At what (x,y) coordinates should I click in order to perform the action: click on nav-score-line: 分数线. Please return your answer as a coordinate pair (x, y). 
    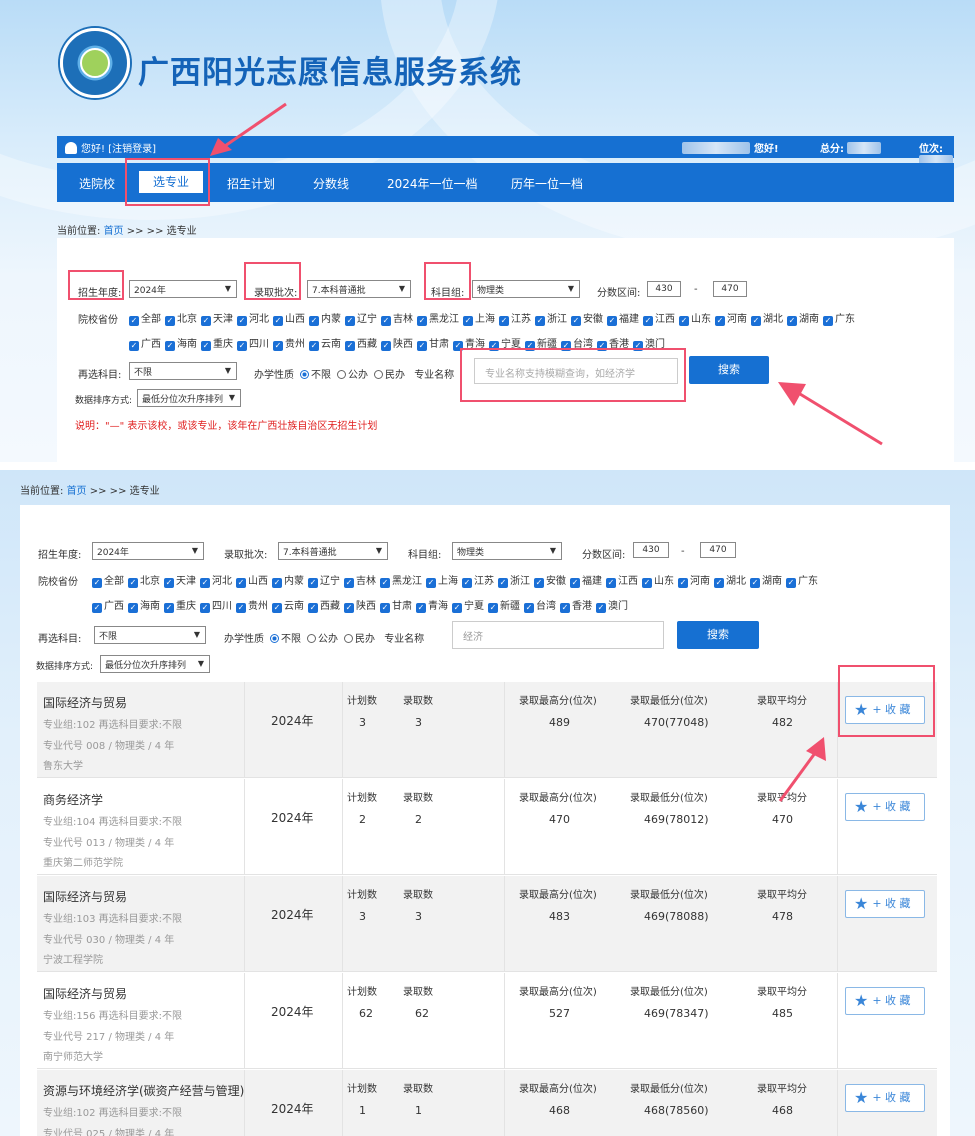
    Looking at the image, I should click on (331, 183).